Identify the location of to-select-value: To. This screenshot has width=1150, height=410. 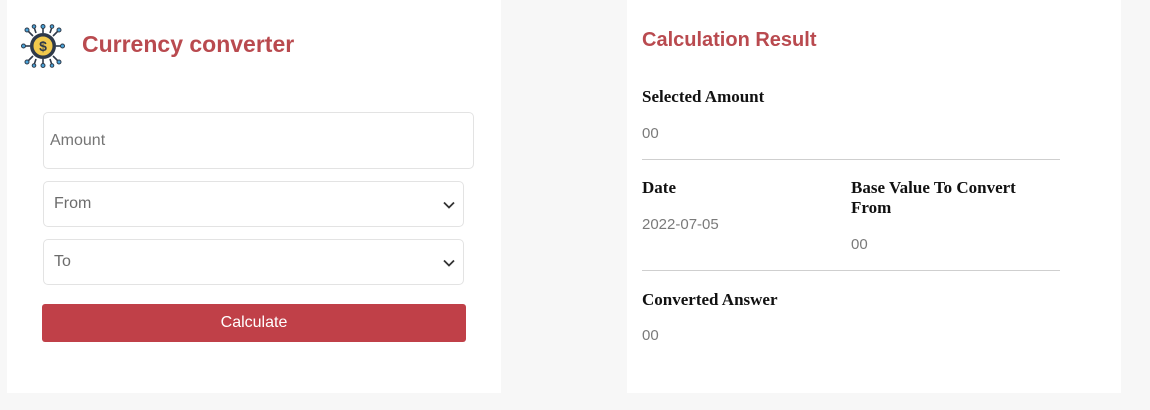
(62, 261).